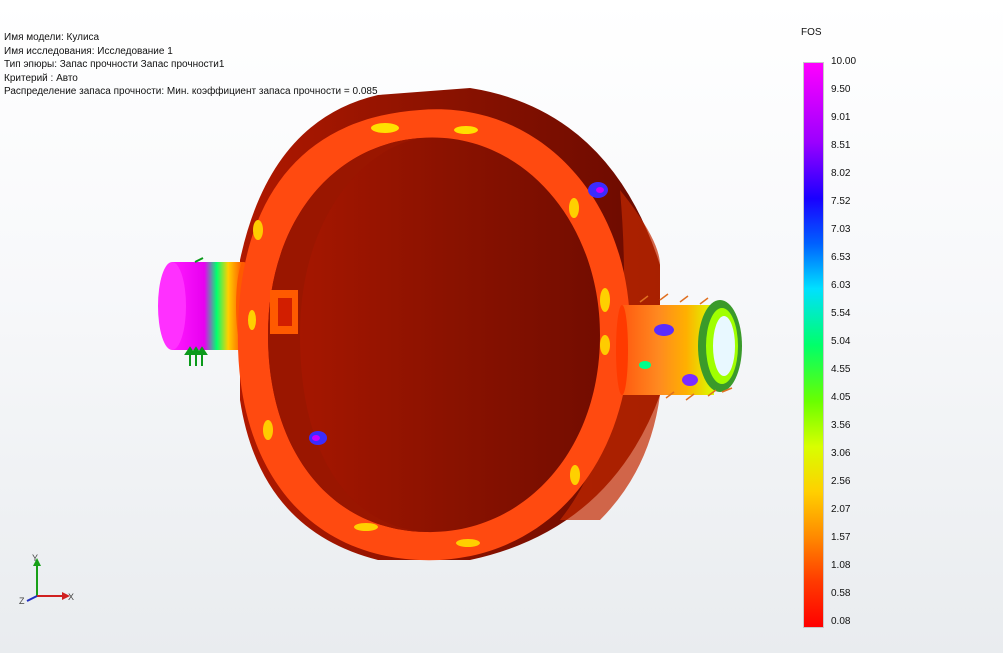 The width and height of the screenshot is (1003, 653). I want to click on legend-tick-label: 0.08, so click(841, 621).